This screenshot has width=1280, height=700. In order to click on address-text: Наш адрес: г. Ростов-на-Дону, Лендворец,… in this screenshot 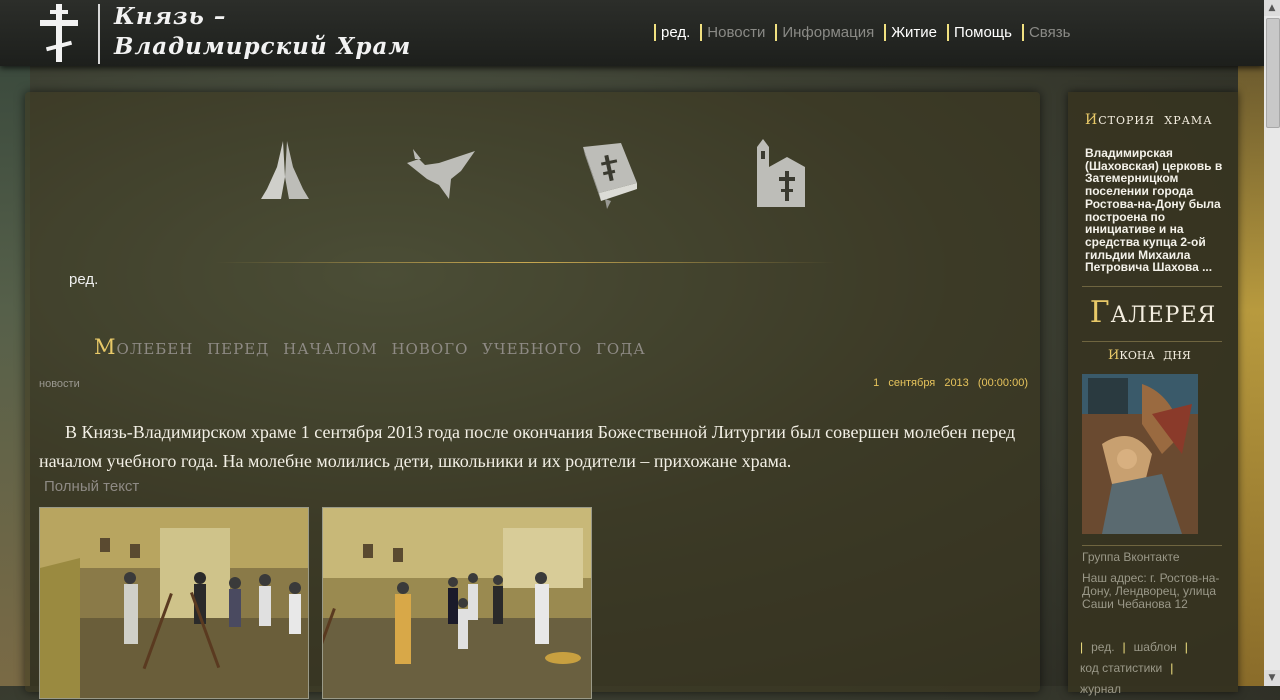, I will do `click(1151, 591)`.